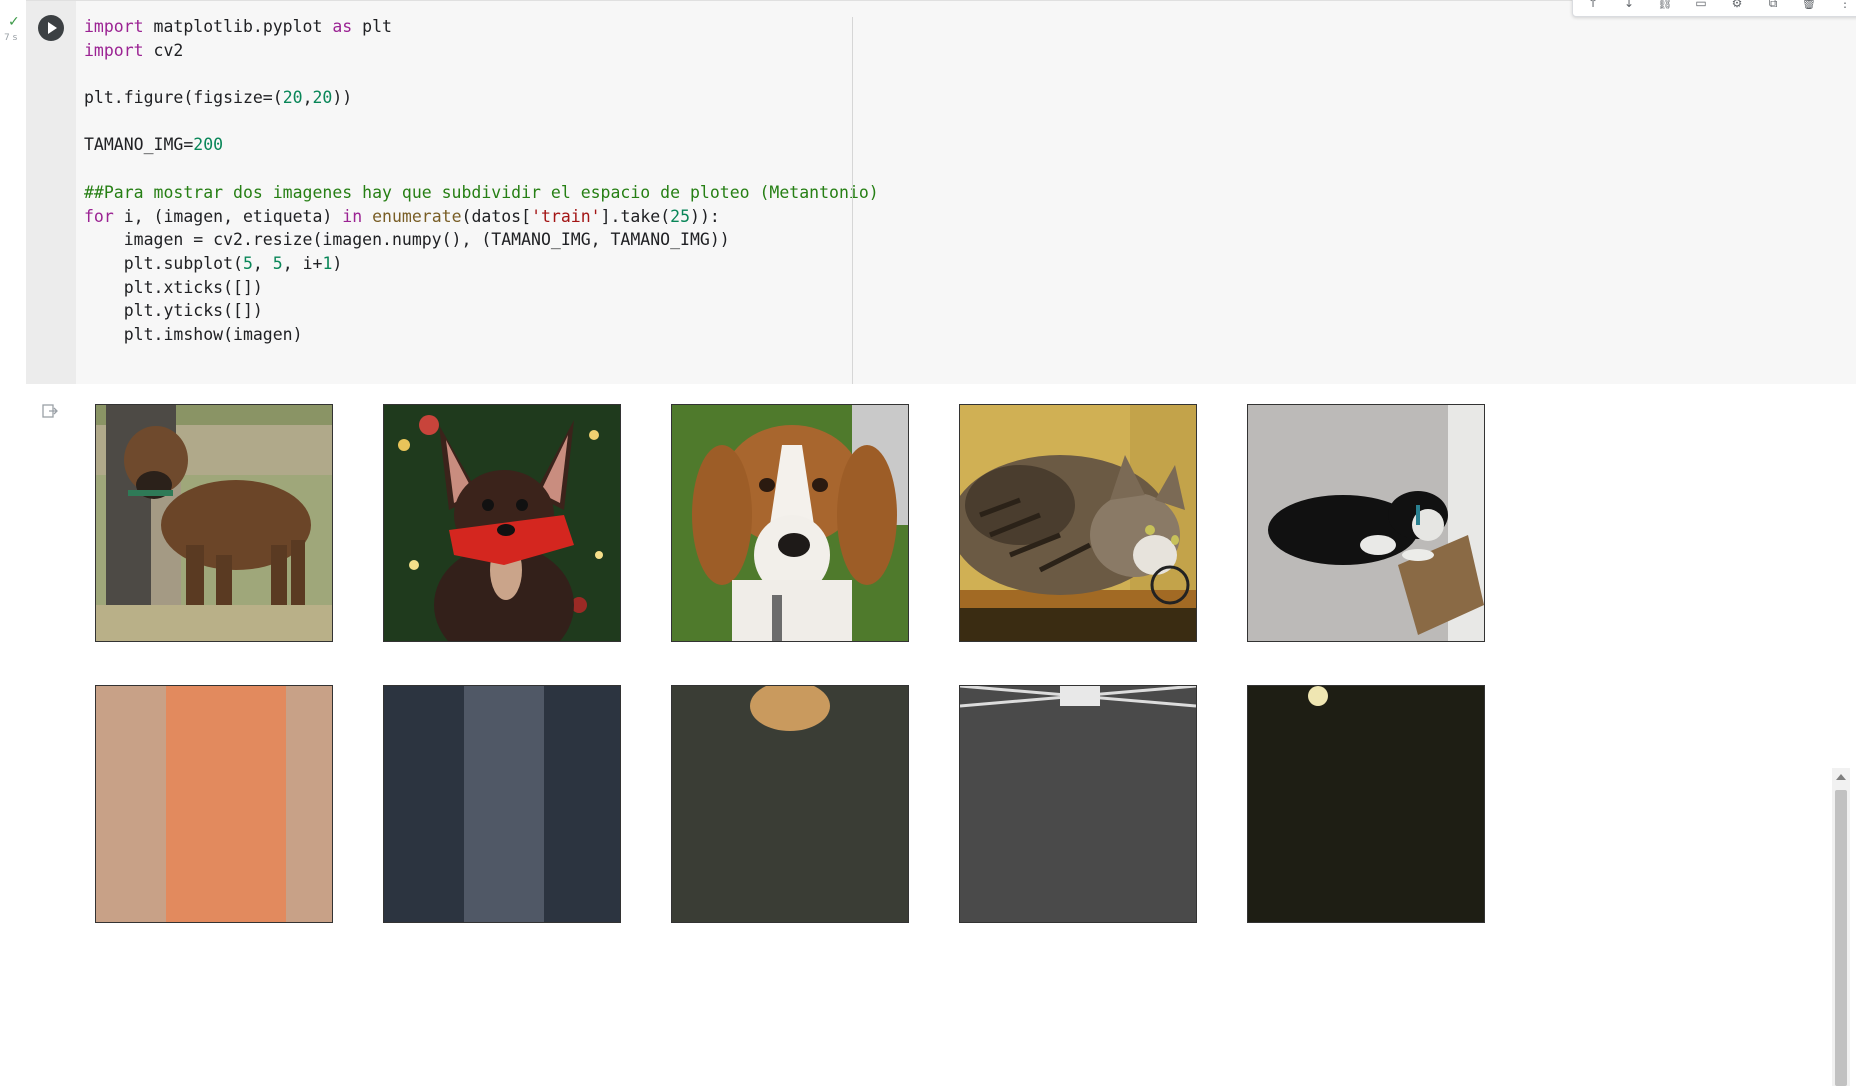 The image size is (1856, 1086). What do you see at coordinates (163, 263) in the screenshot?
I see `code-token: plt.subplot(` at bounding box center [163, 263].